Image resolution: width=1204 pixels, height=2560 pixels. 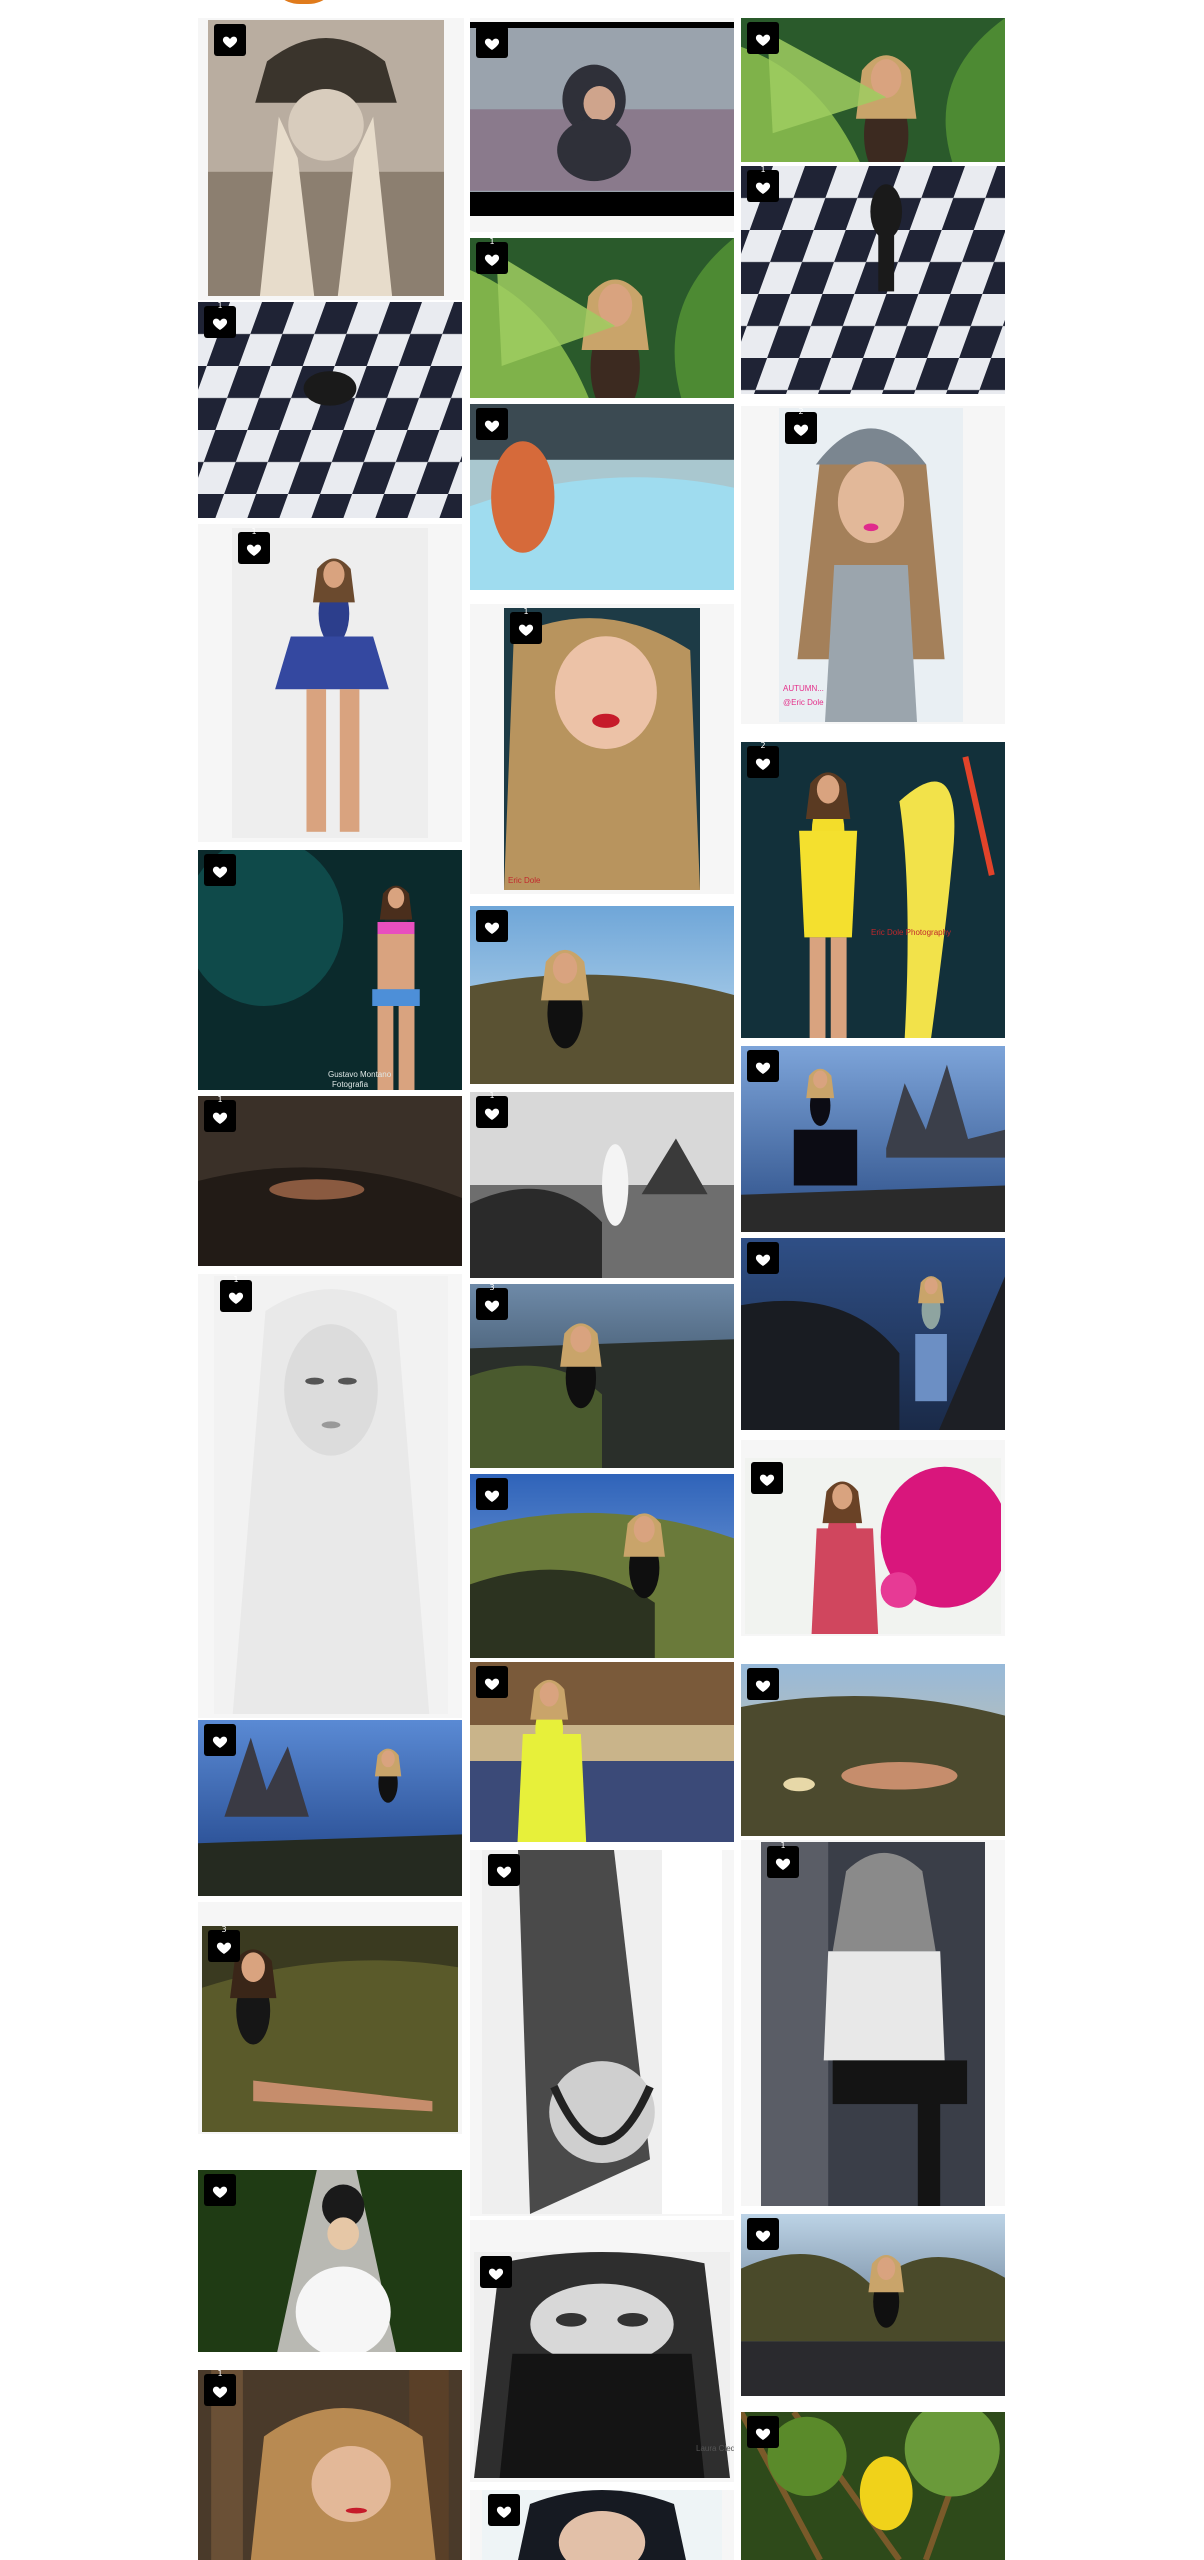 What do you see at coordinates (304, 2) in the screenshot?
I see `profile-avatar-partial` at bounding box center [304, 2].